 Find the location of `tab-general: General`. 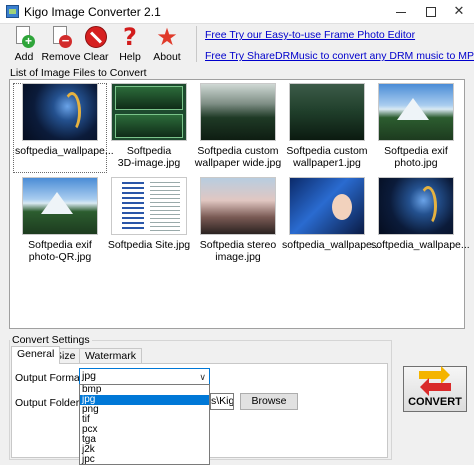

tab-general: General is located at coordinates (36, 355).